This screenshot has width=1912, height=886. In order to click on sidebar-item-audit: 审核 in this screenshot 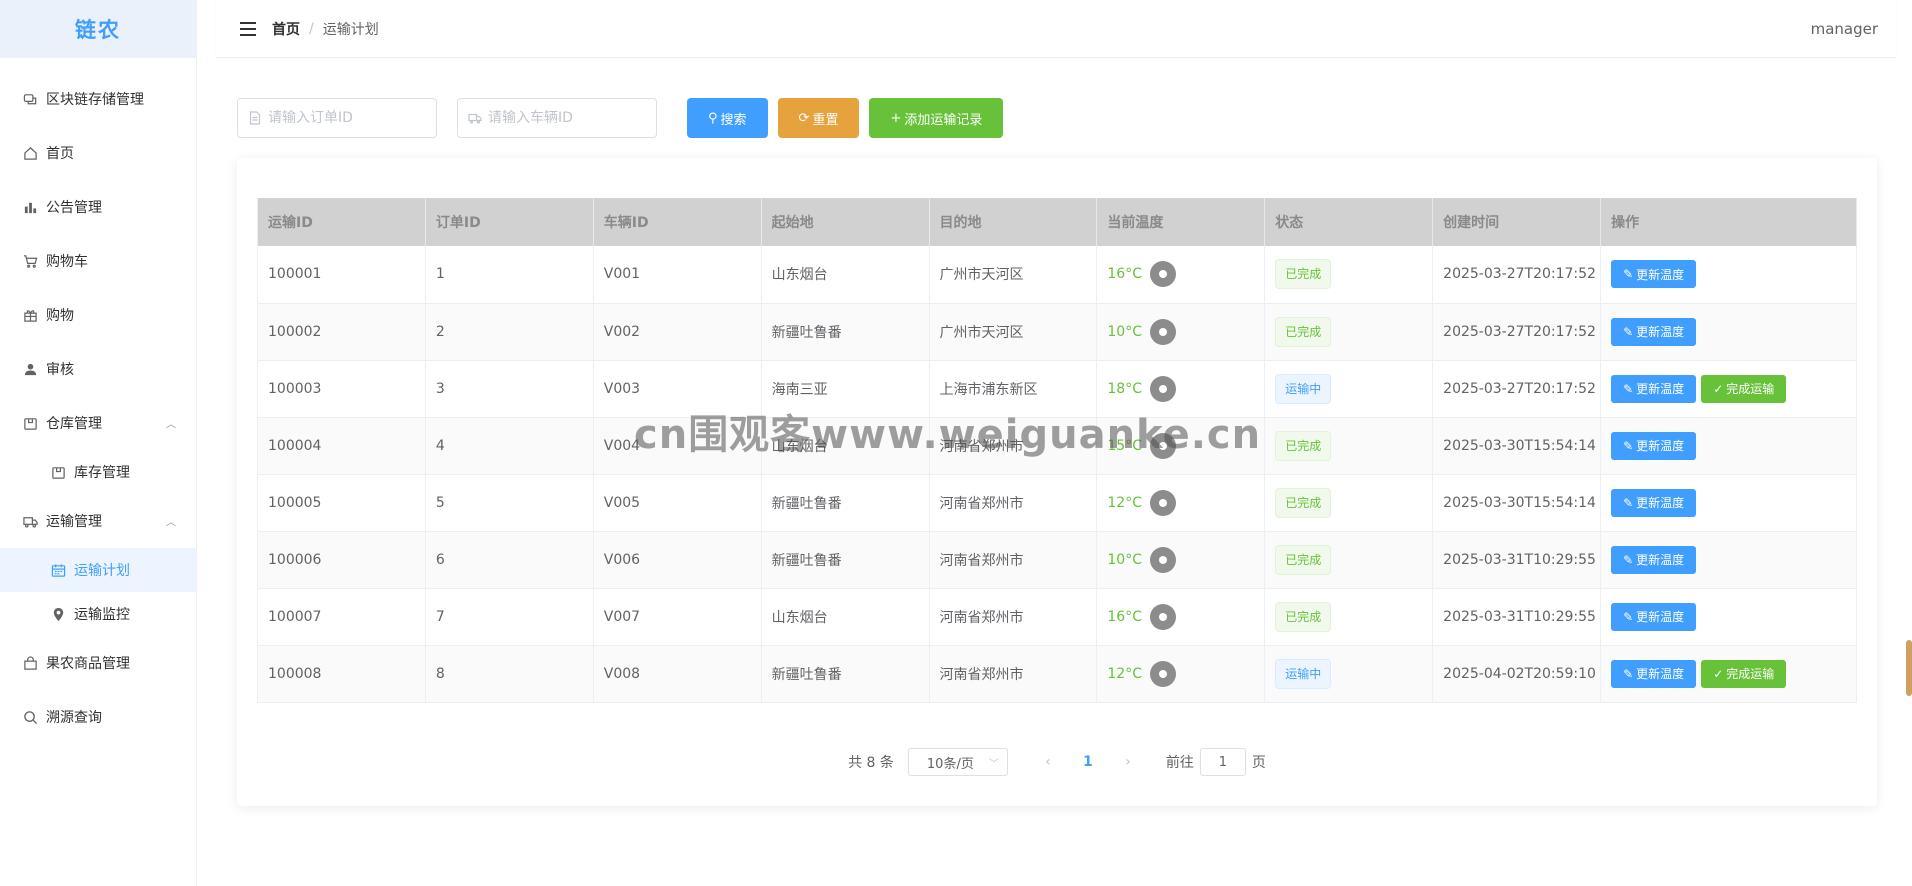, I will do `click(98, 369)`.